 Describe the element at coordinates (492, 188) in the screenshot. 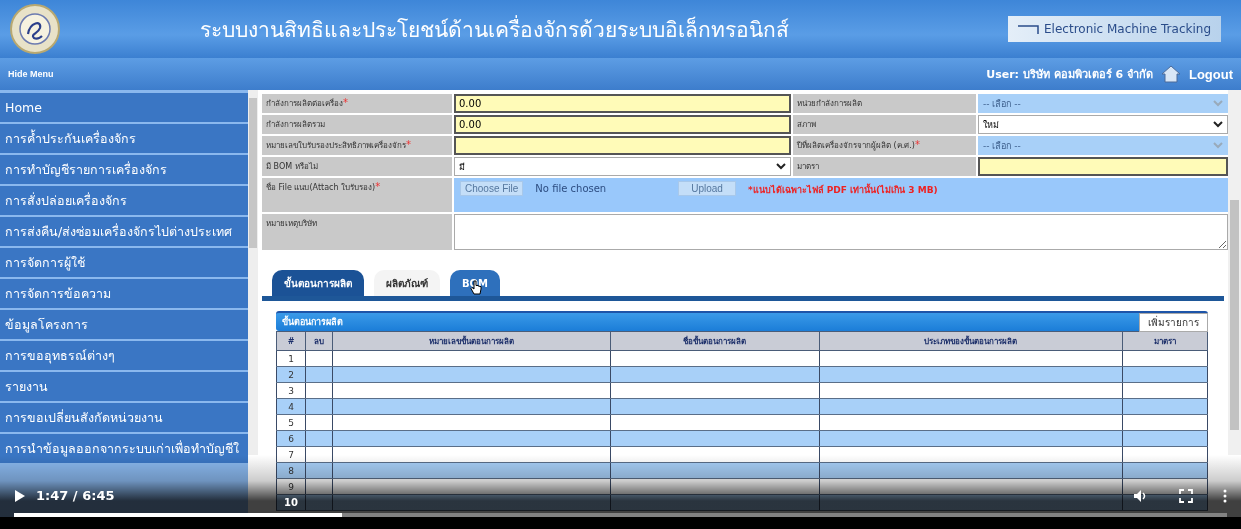

I see `choose-file-button: Choose File` at that location.